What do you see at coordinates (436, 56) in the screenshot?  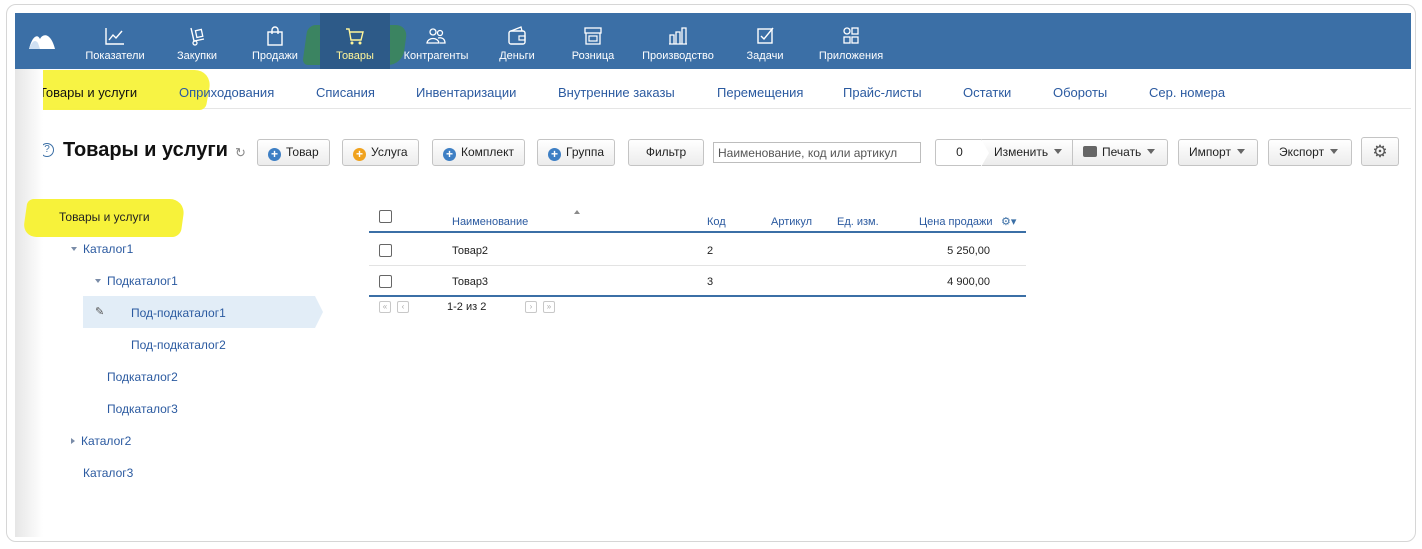 I see `nav-label: Контрагенты` at bounding box center [436, 56].